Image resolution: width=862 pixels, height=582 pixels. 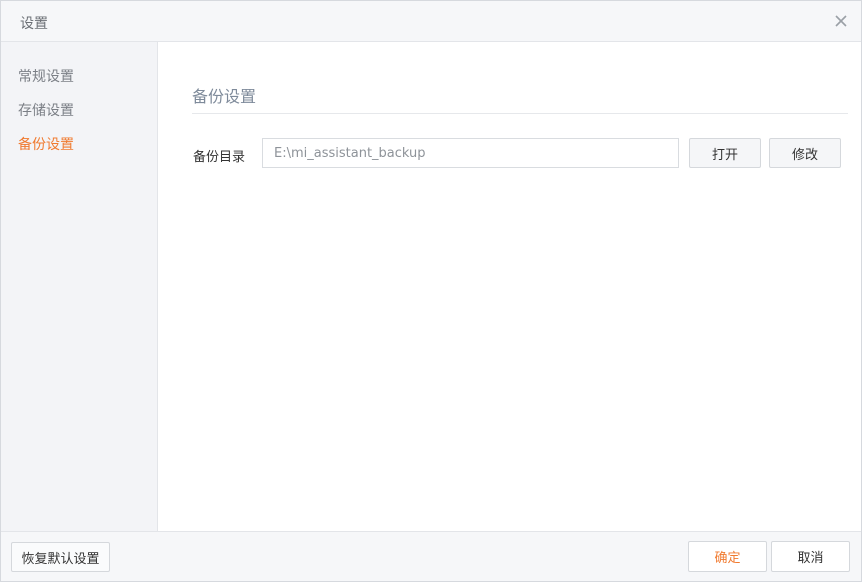 I want to click on close-icon, so click(x=841, y=21).